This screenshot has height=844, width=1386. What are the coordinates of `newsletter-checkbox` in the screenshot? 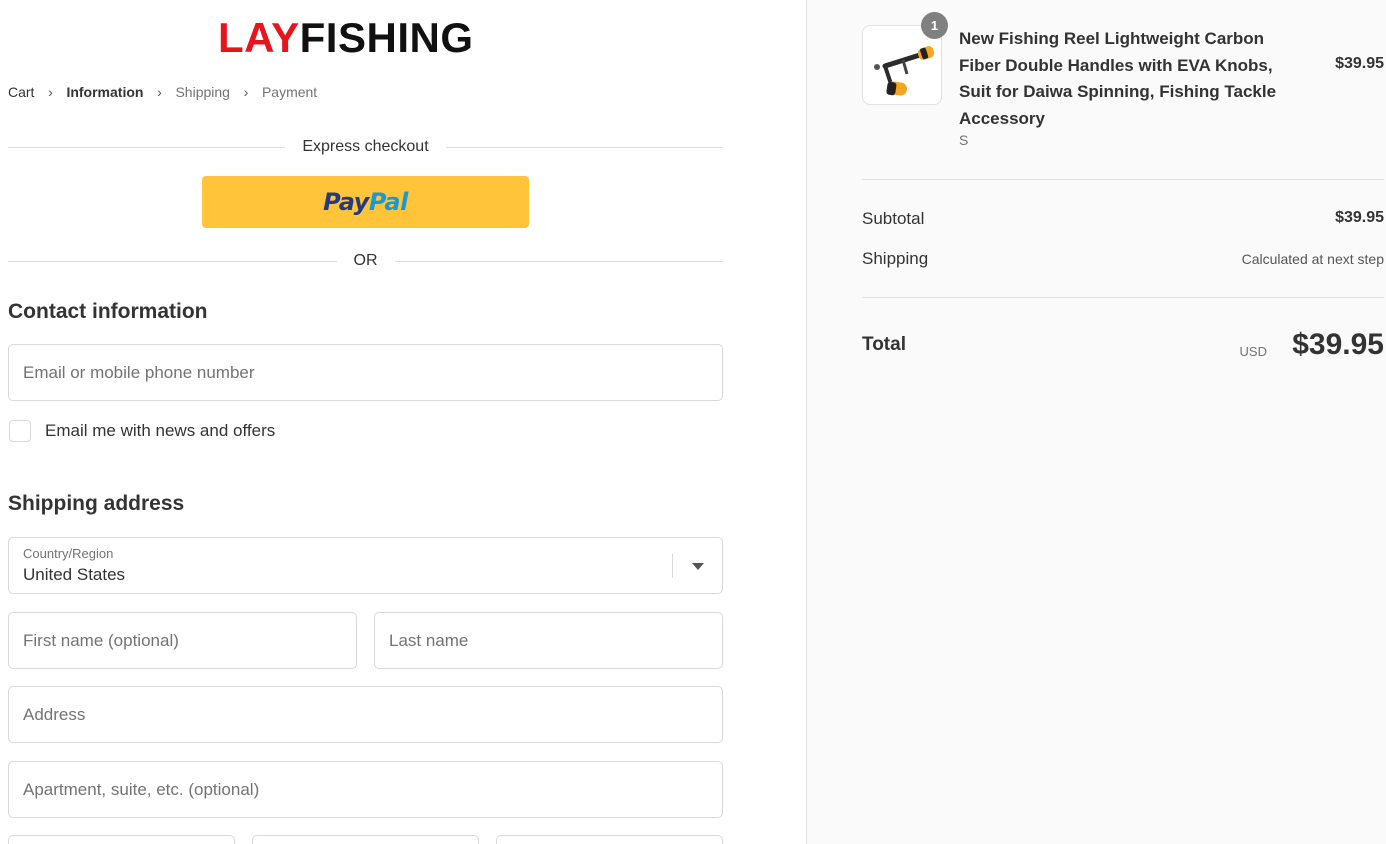 It's located at (20, 431).